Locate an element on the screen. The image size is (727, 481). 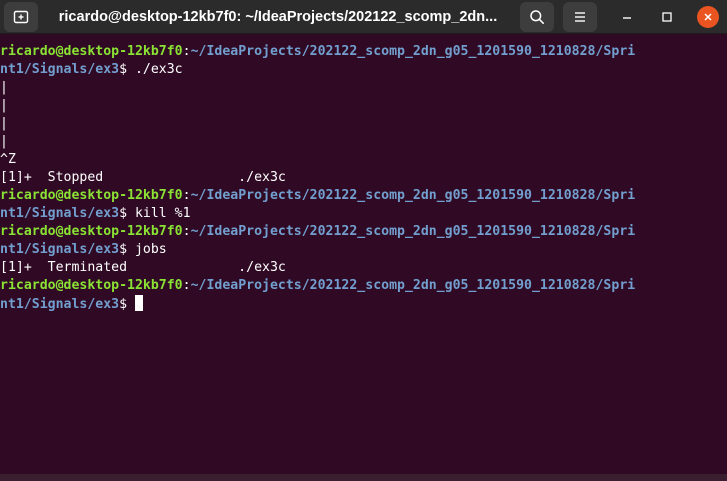
close-icon is located at coordinates (708, 17).